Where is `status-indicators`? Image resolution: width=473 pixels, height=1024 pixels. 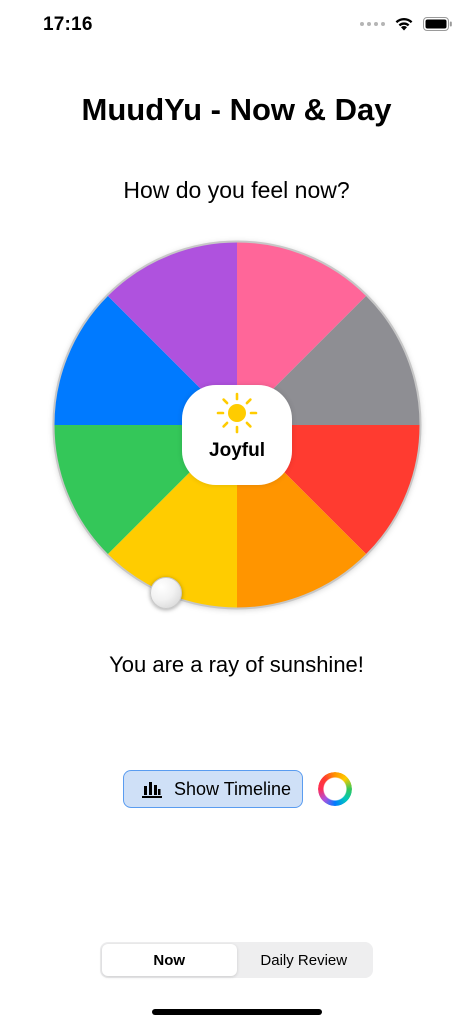
status-indicators is located at coordinates (406, 23).